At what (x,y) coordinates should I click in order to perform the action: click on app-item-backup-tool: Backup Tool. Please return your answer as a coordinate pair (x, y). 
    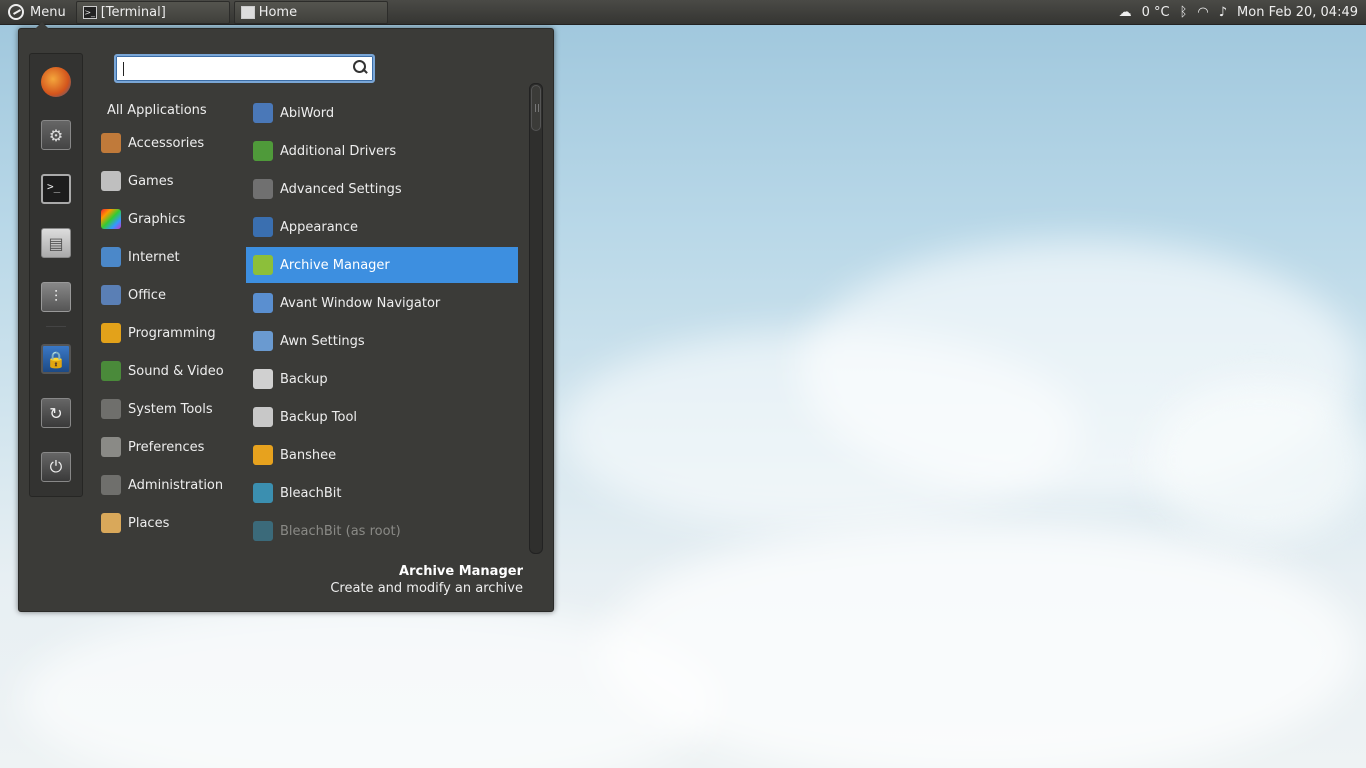
    Looking at the image, I should click on (382, 417).